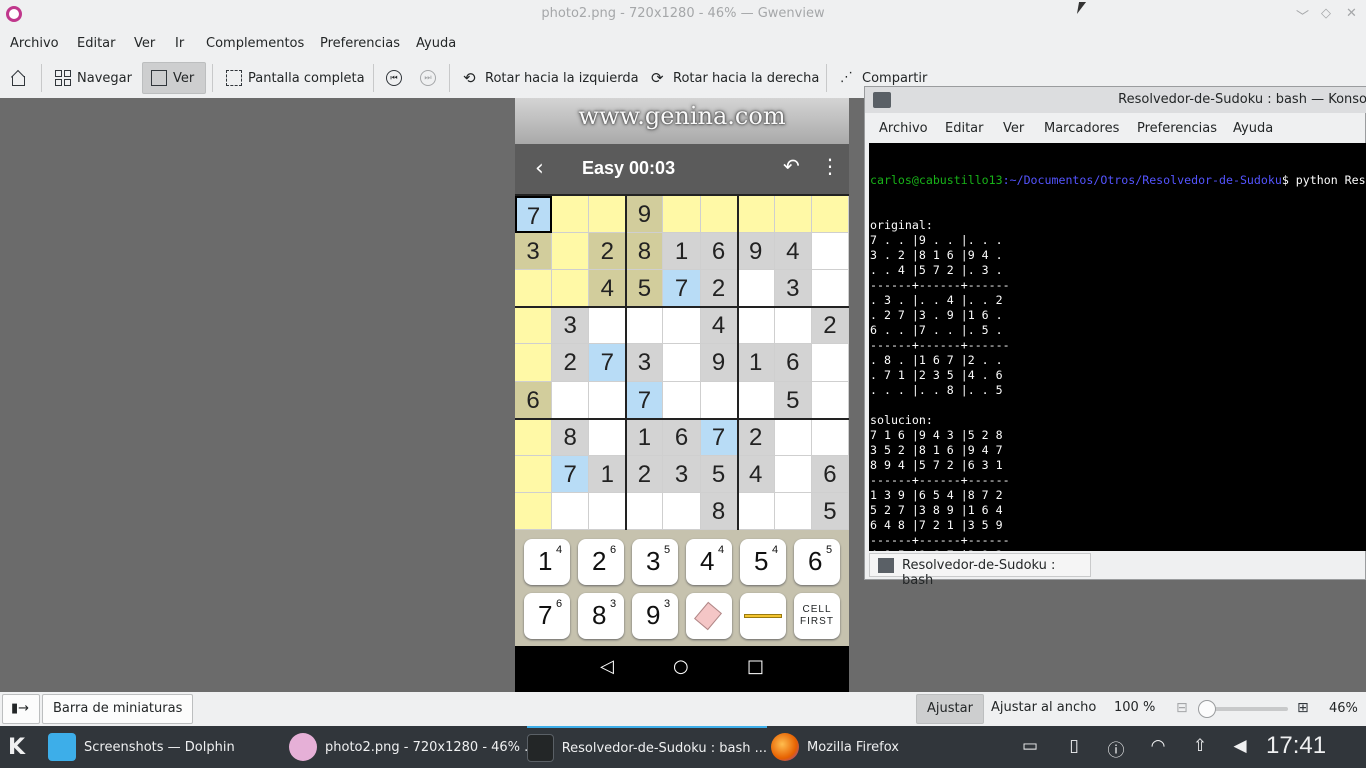 The width and height of the screenshot is (1366, 768). What do you see at coordinates (1240, 747) in the screenshot?
I see `volume-icon: ◀` at bounding box center [1240, 747].